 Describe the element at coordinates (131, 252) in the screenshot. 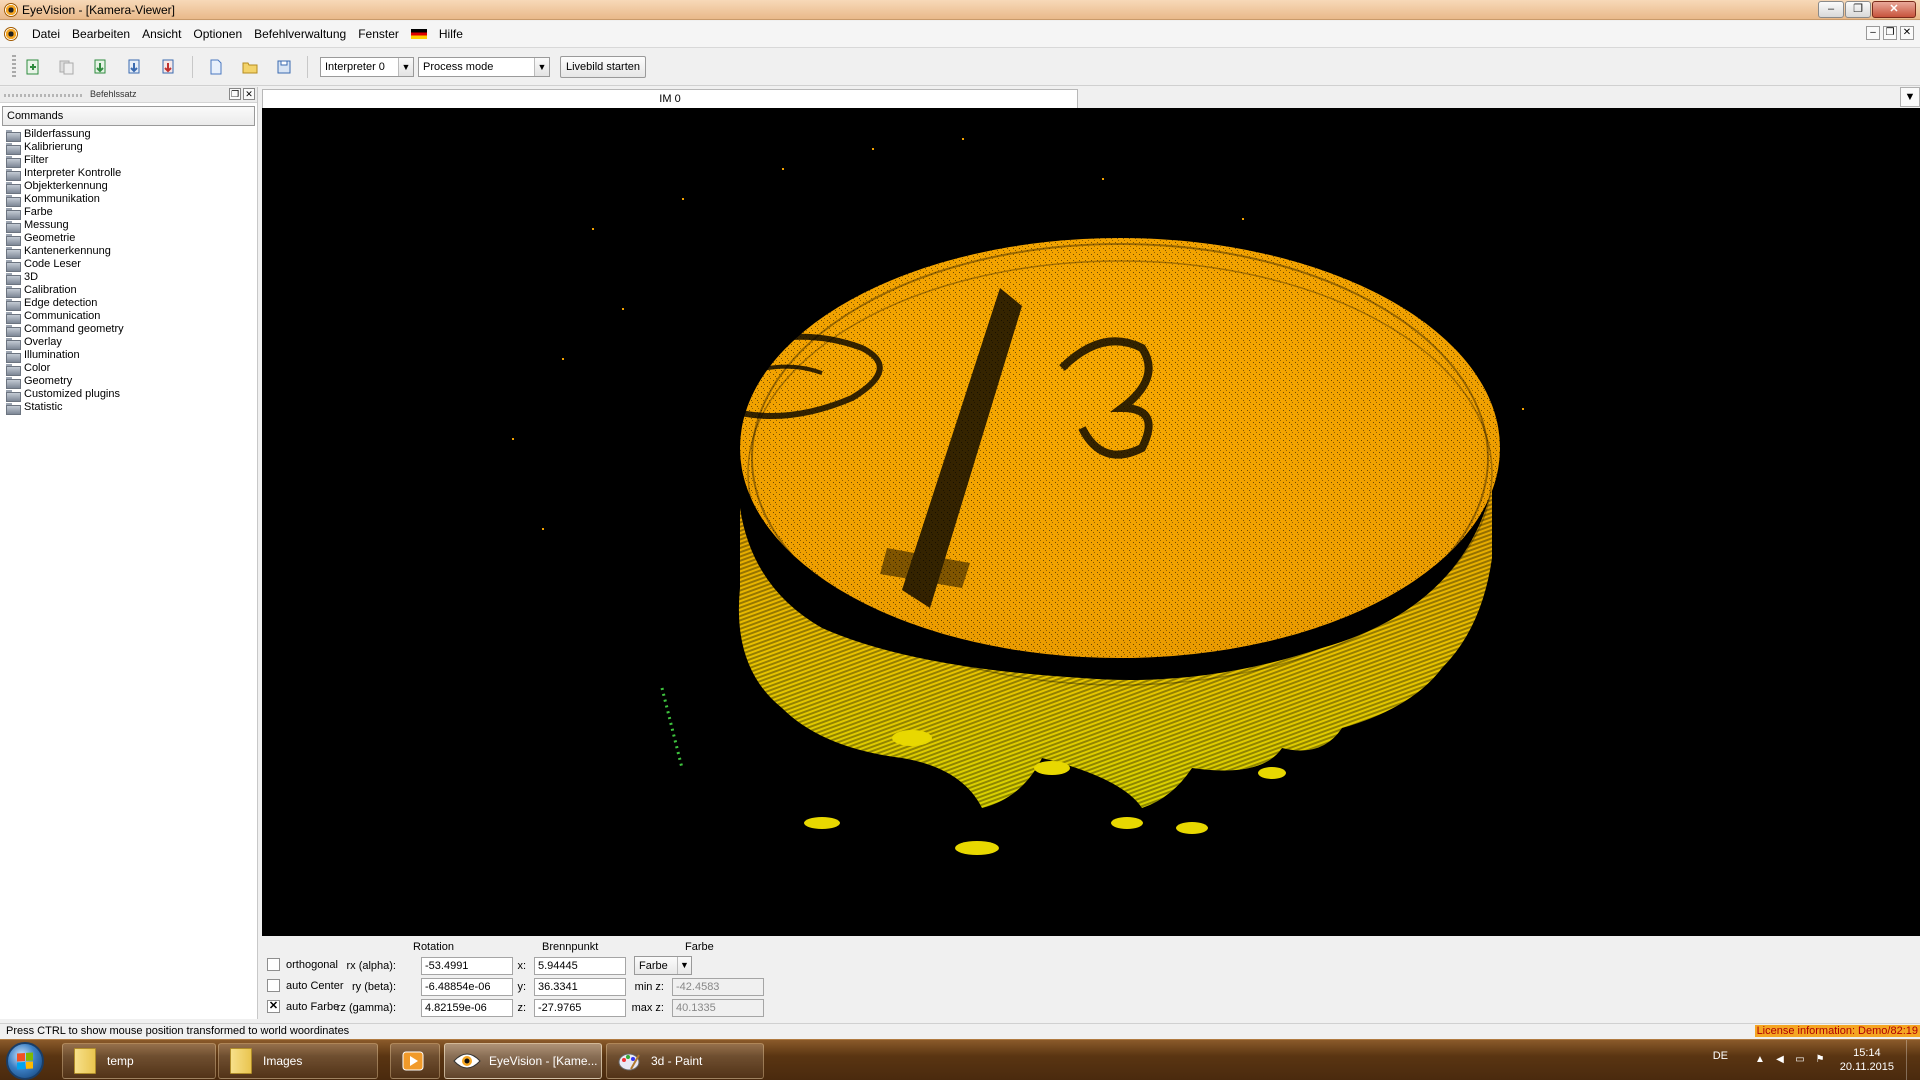

I see `tree-item: Kantenerkennung` at that location.